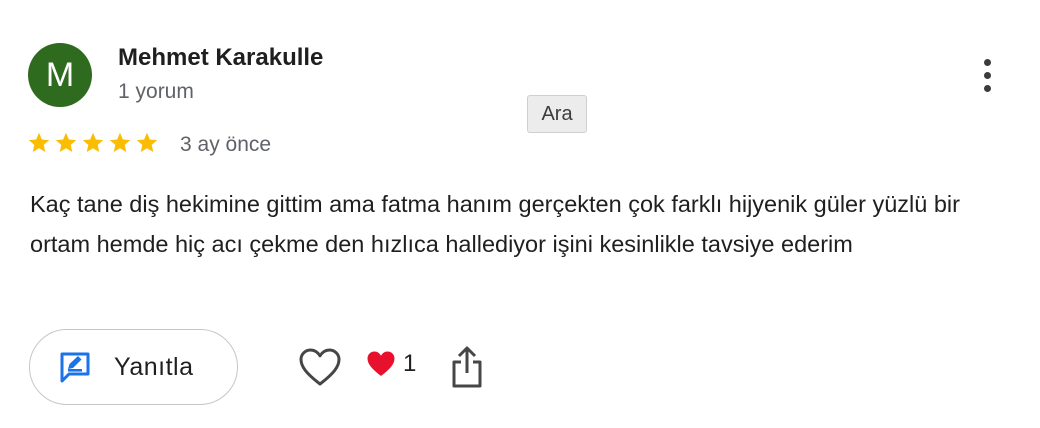 The height and width of the screenshot is (428, 1040). I want to click on review-date: 3 ay önce, so click(226, 144).